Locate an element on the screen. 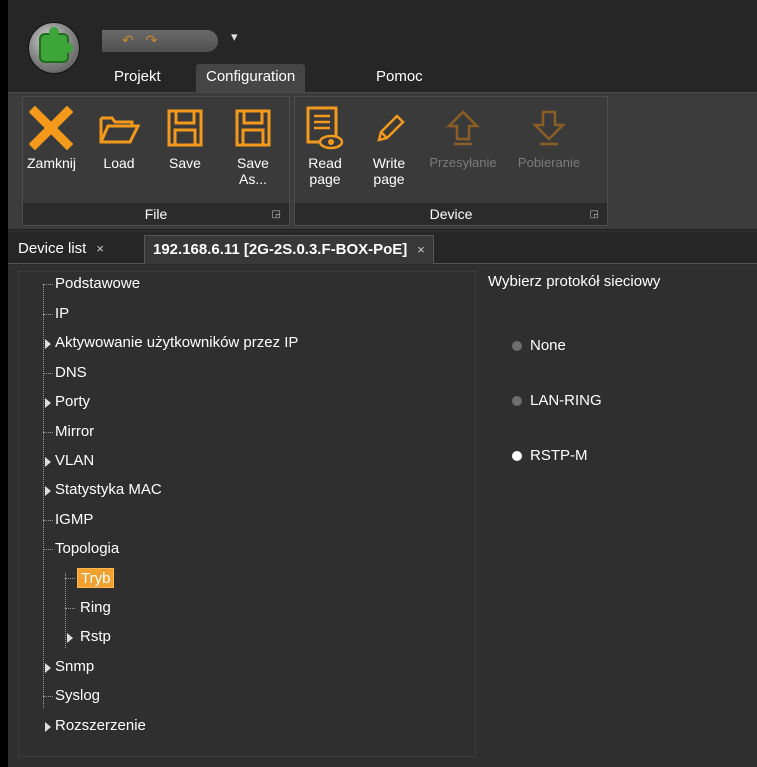  app-menu-orb is located at coordinates (54, 48).